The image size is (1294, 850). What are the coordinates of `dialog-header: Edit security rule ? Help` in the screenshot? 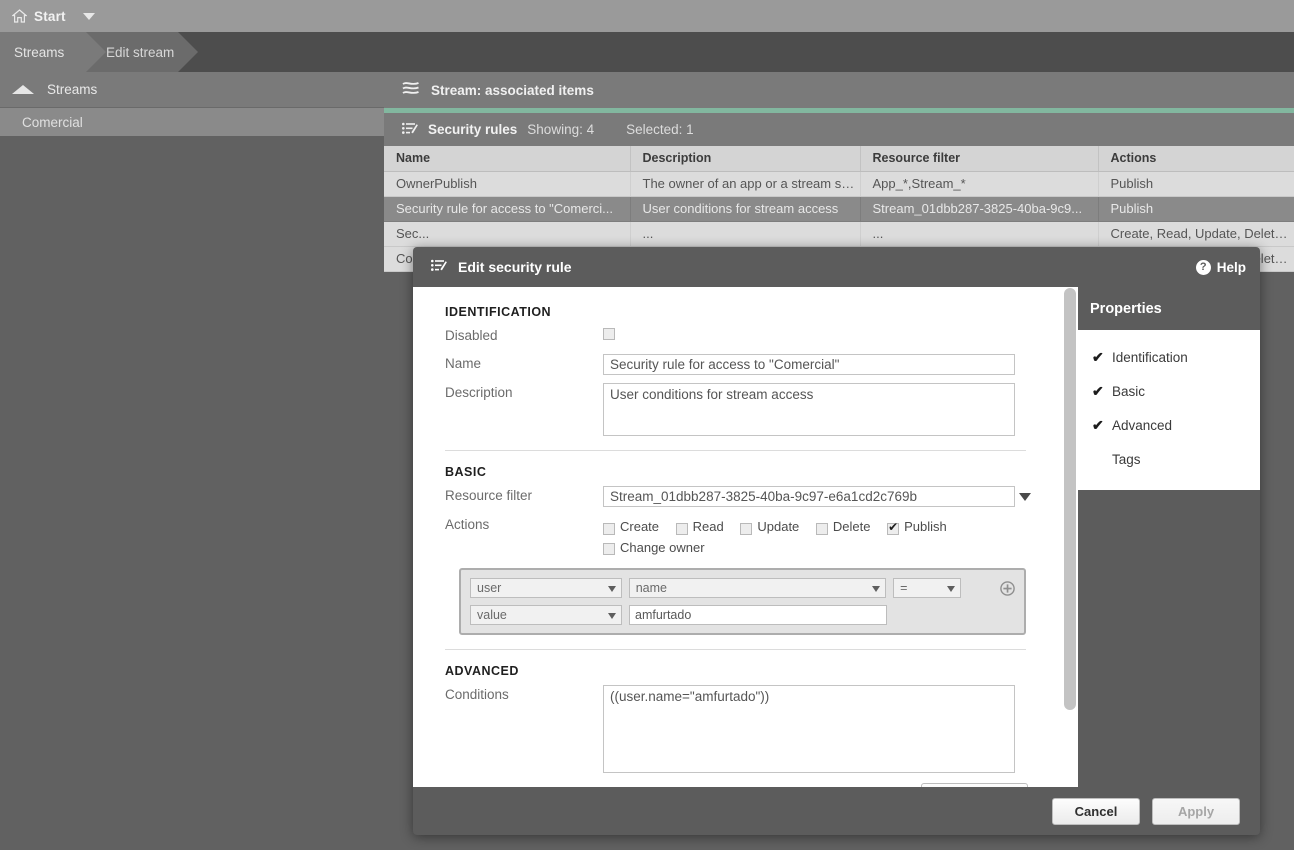 It's located at (836, 267).